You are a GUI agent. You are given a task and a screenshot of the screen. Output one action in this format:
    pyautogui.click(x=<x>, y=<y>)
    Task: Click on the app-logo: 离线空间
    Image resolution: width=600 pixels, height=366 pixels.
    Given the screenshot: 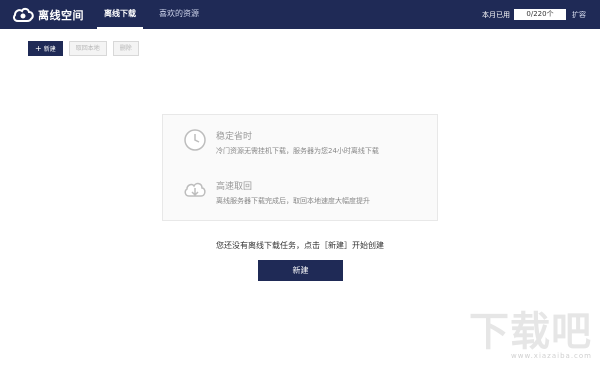 What is the action you would take?
    pyautogui.click(x=48, y=14)
    